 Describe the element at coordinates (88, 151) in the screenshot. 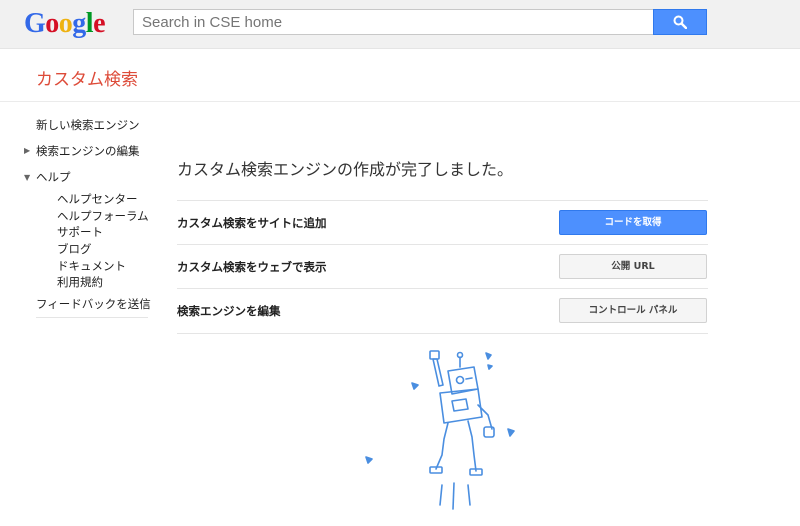

I see `sidebar-item-edit-engine: 検索エンジンの編集` at that location.